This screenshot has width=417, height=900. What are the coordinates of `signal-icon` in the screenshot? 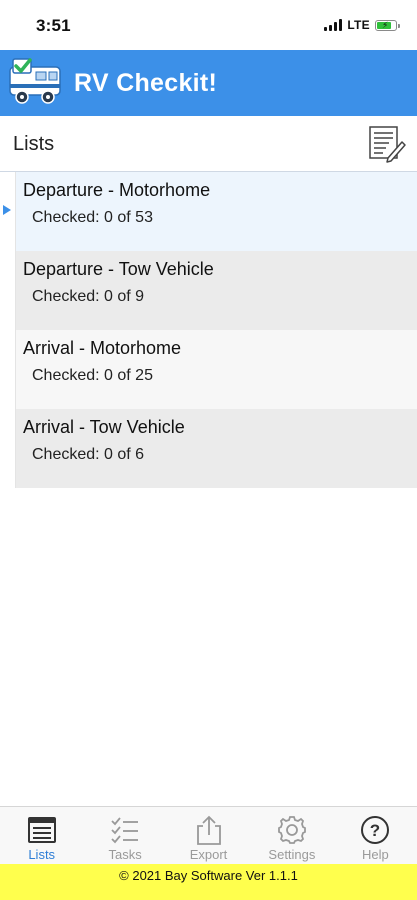 It's located at (333, 25).